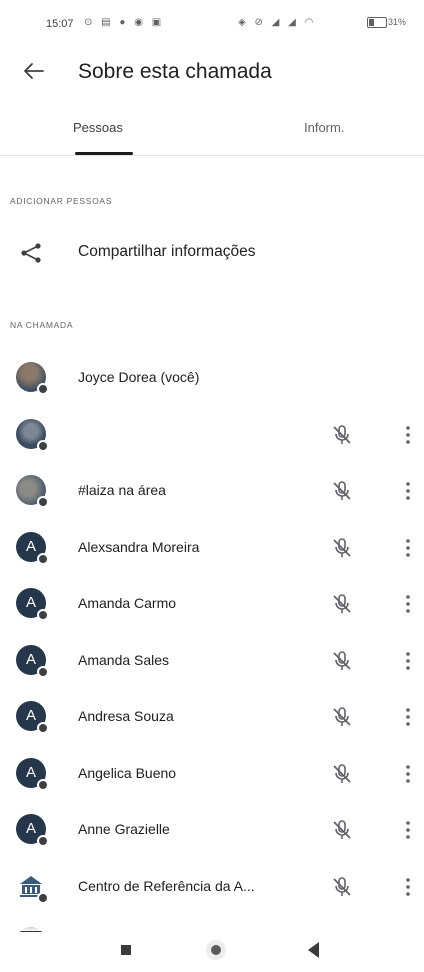 The image size is (424, 972). What do you see at coordinates (98, 127) in the screenshot?
I see `tab-people: Pessoas` at bounding box center [98, 127].